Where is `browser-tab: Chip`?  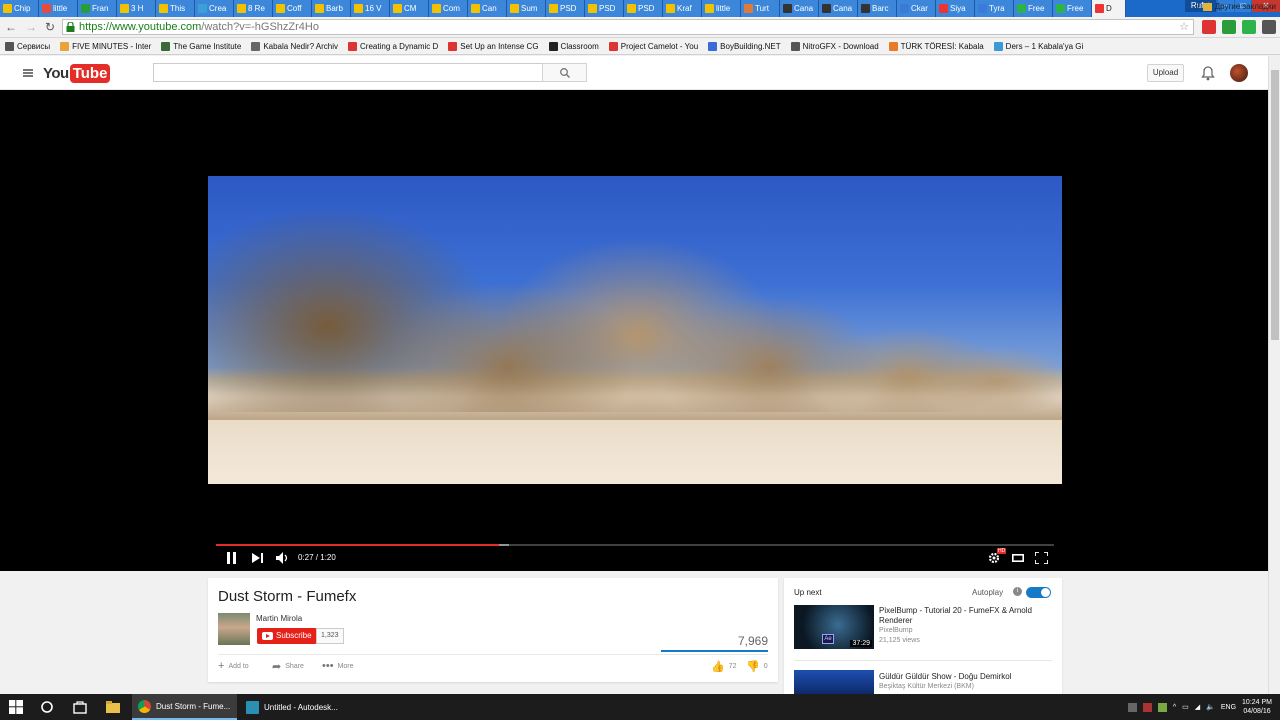 browser-tab: Chip is located at coordinates (19, 8).